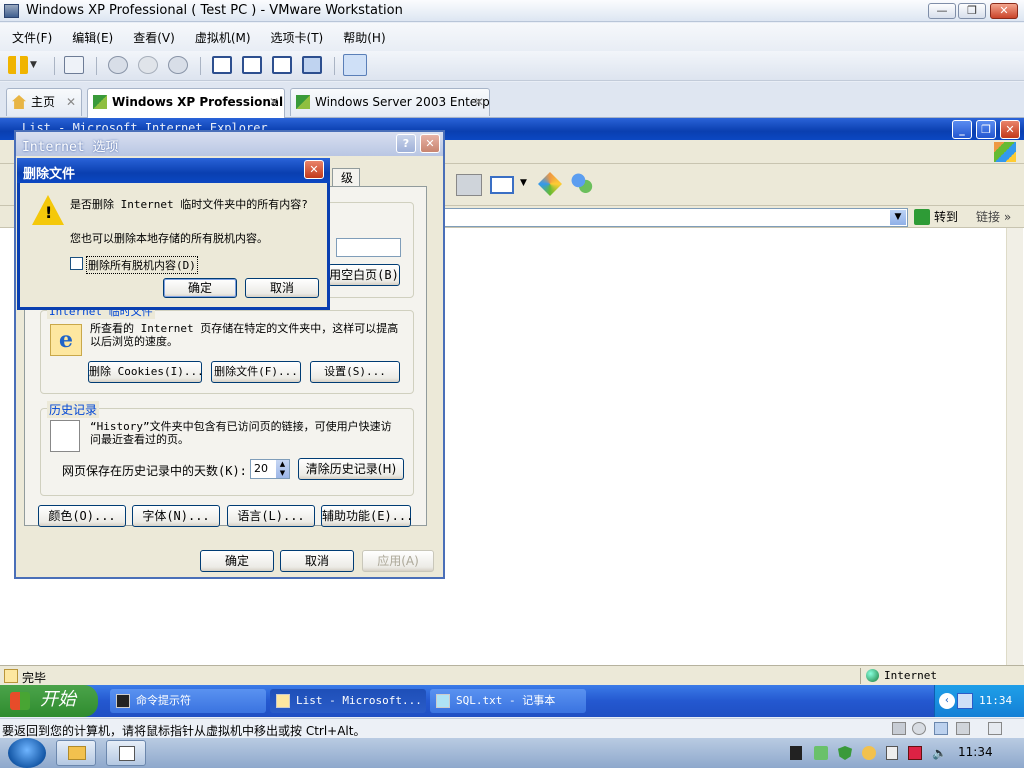 This screenshot has height=768, width=1024. I want to click on go-button: 转到, so click(935, 217).